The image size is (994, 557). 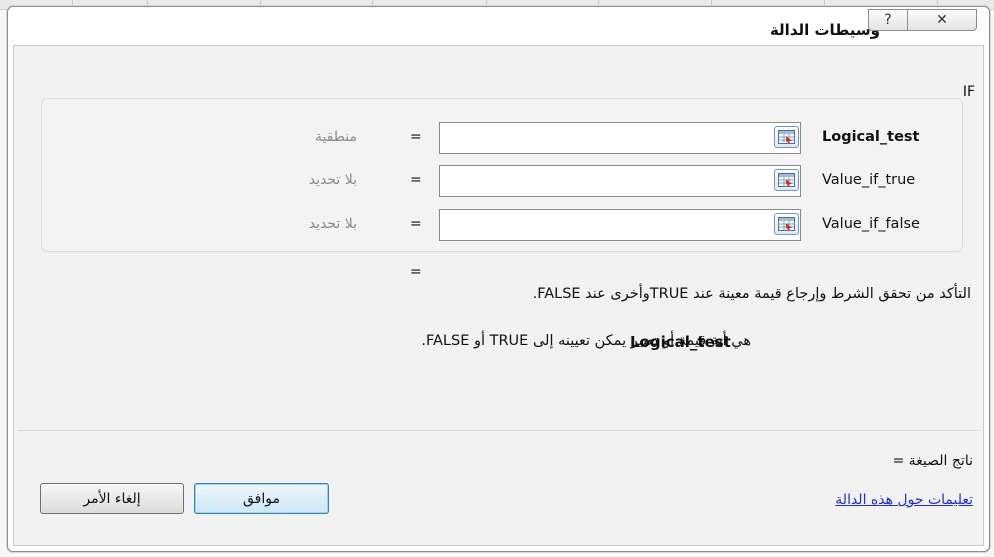 I want to click on arg-result: منطقية, so click(x=335, y=137).